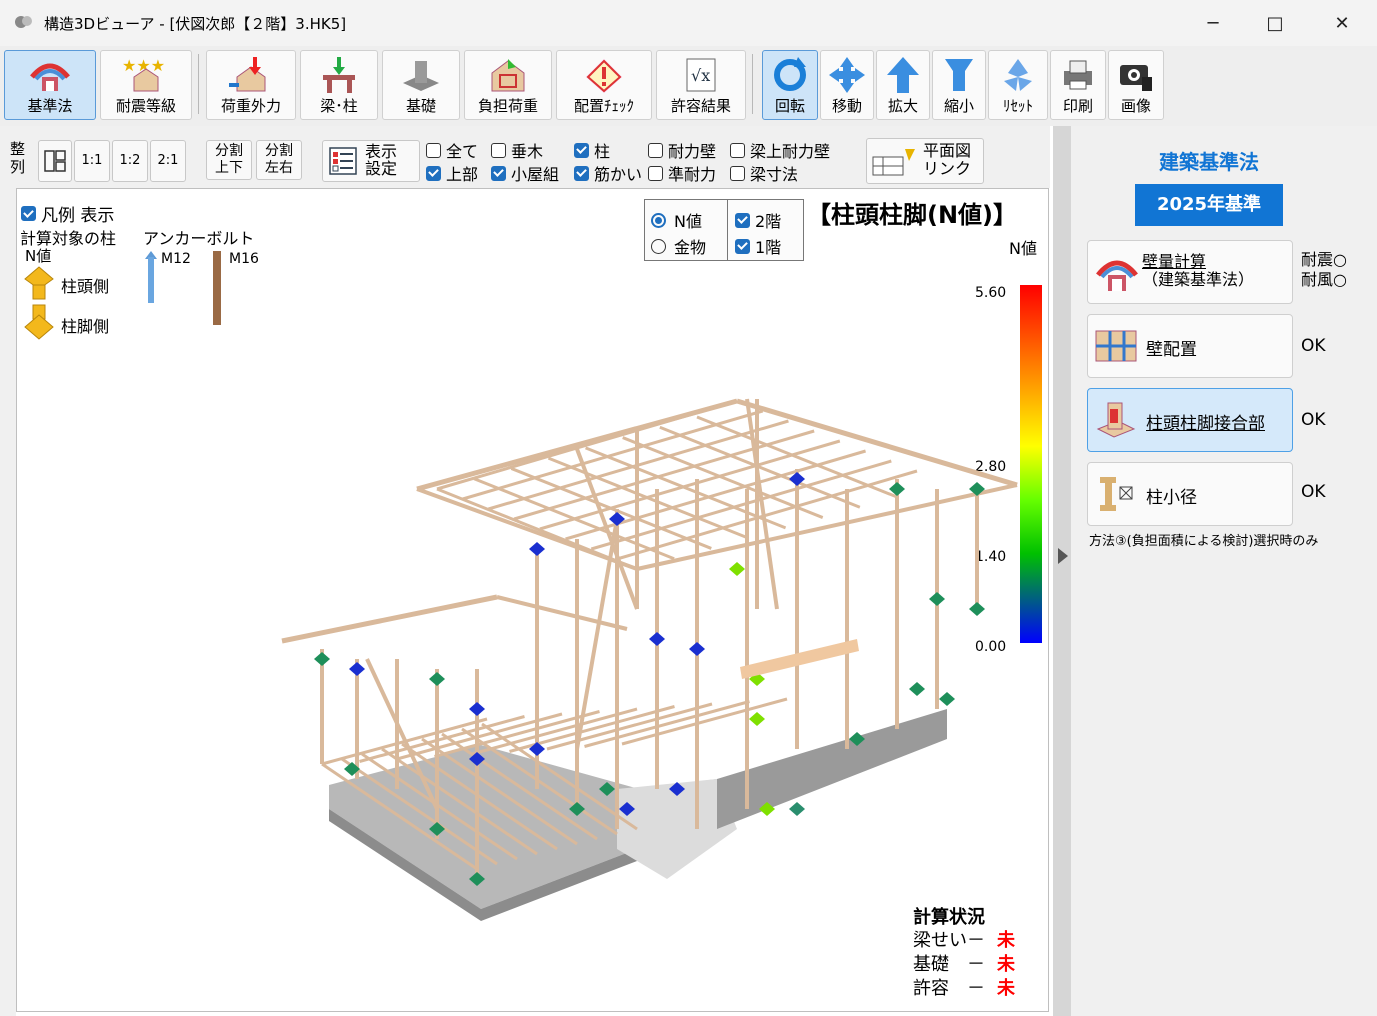  Describe the element at coordinates (50, 85) in the screenshot. I see `kijunho-button: 基準法` at that location.